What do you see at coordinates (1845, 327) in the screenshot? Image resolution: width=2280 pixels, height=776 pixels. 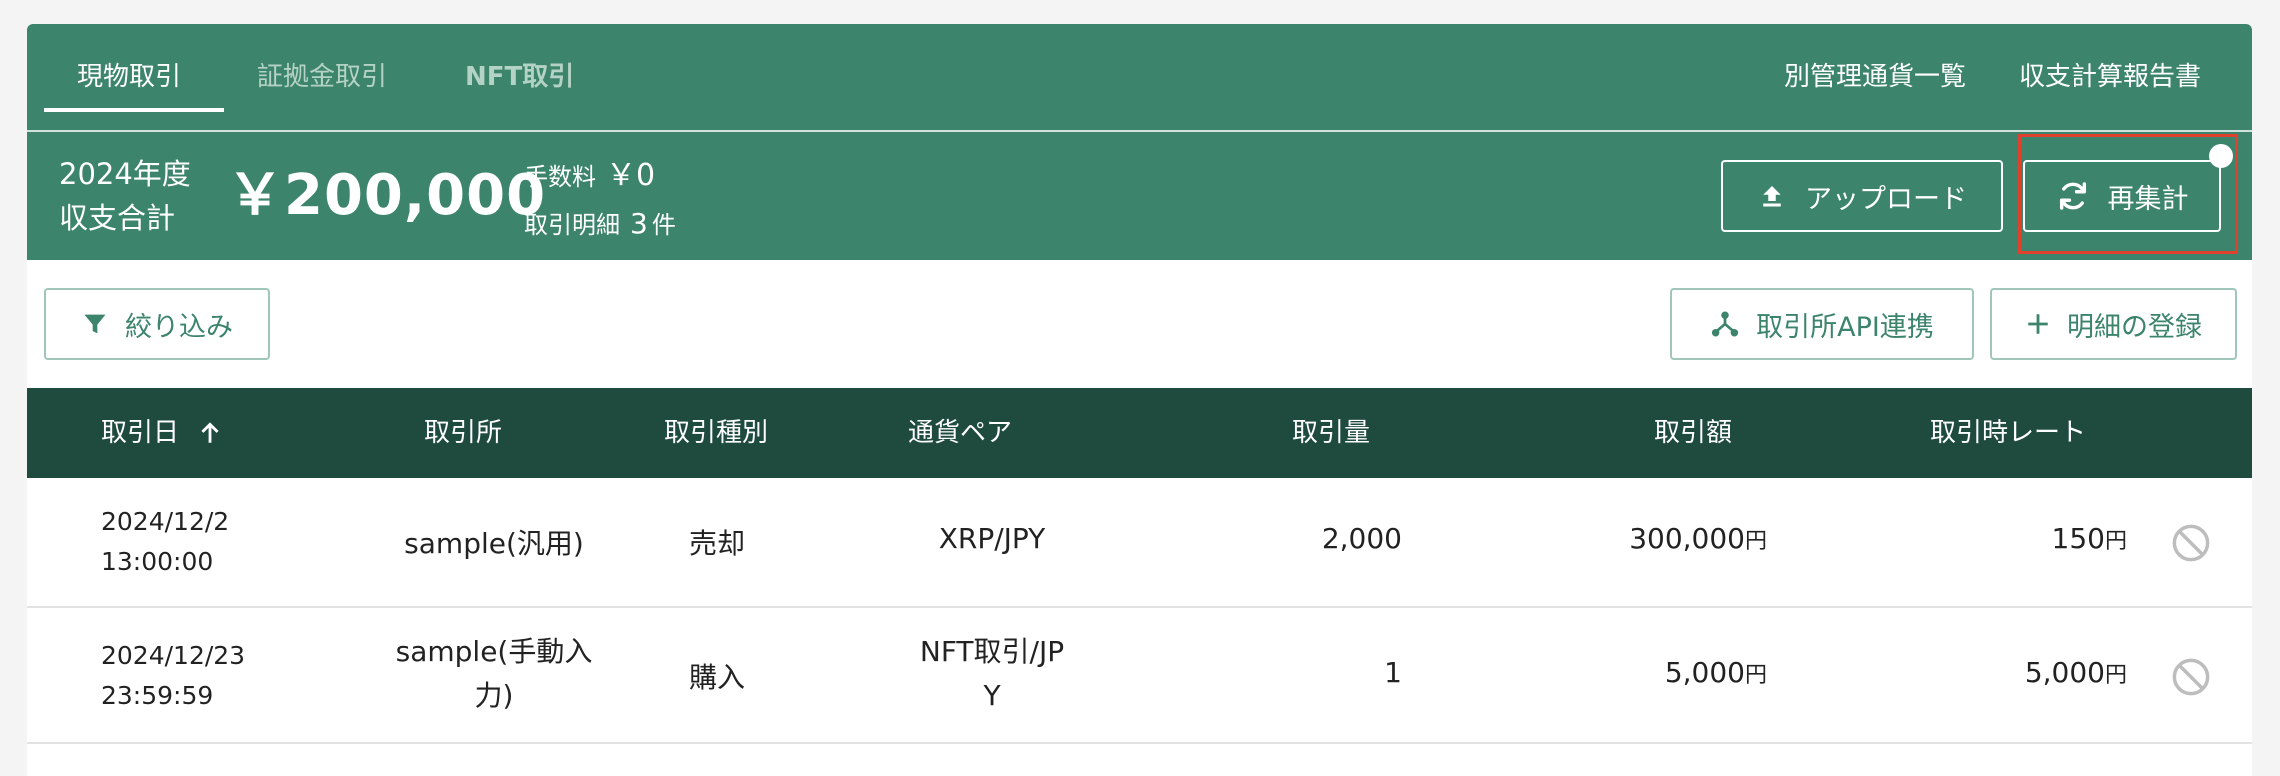 I see `exchange-api-label: 取引所API連携` at bounding box center [1845, 327].